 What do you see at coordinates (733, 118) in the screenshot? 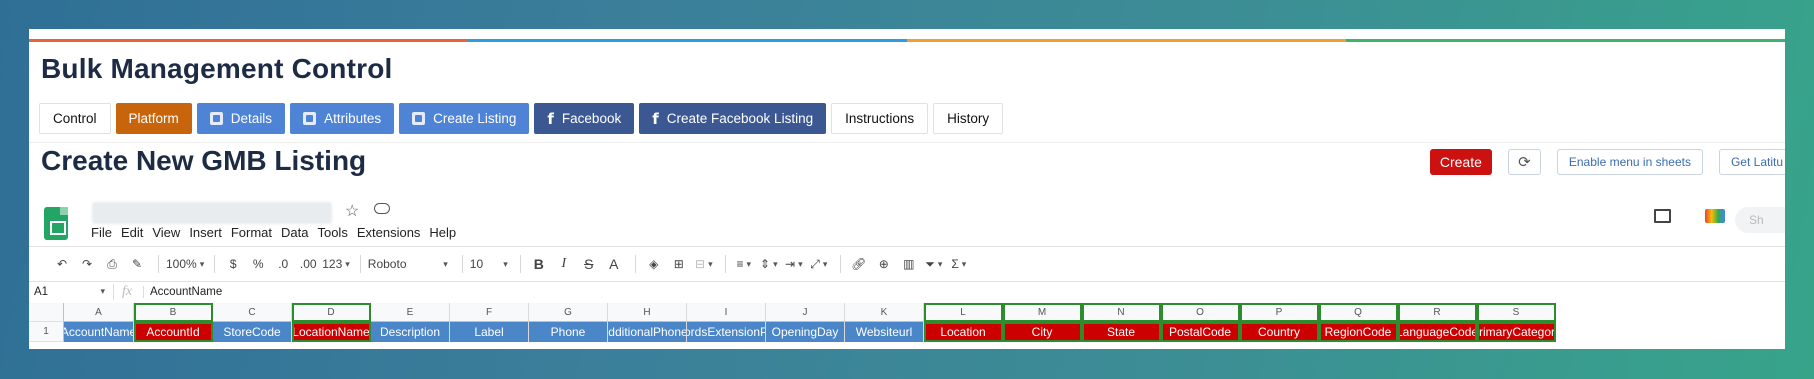
I see `tab-create-facebook-listing: f Create Facebook Listing` at bounding box center [733, 118].